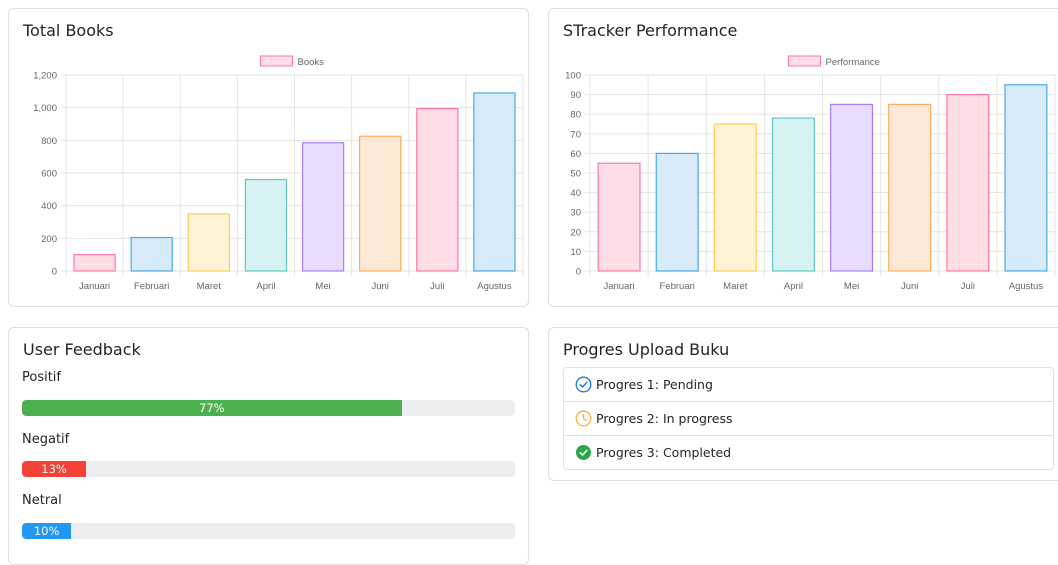 The height and width of the screenshot is (565, 1058). I want to click on y-tick-label: 80, so click(575, 115).